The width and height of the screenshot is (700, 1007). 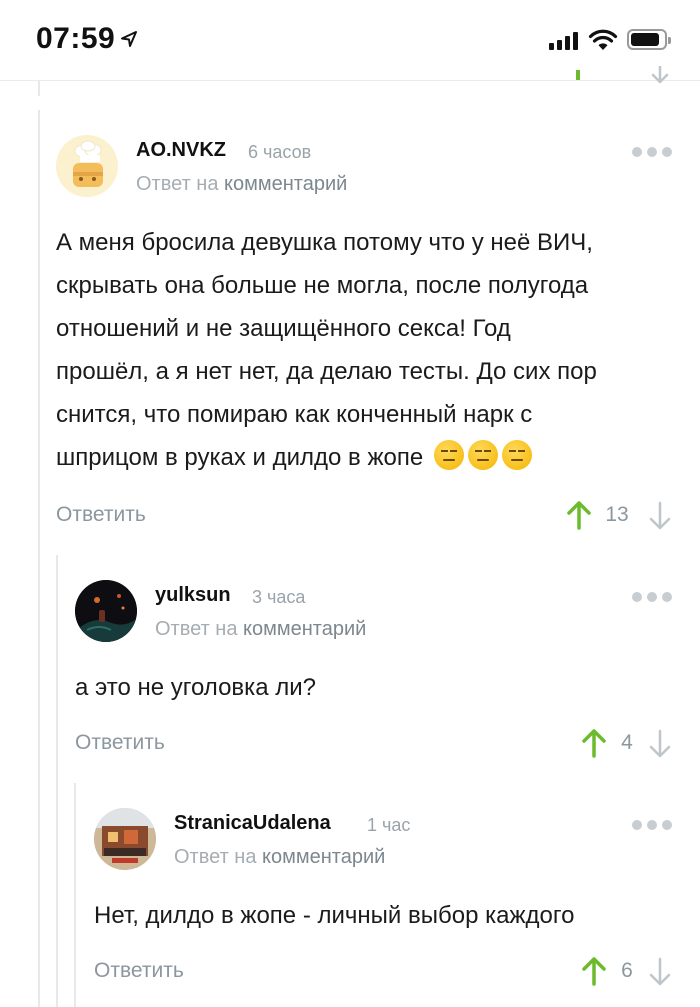 I want to click on comment-time: 3 часа, so click(x=279, y=597).